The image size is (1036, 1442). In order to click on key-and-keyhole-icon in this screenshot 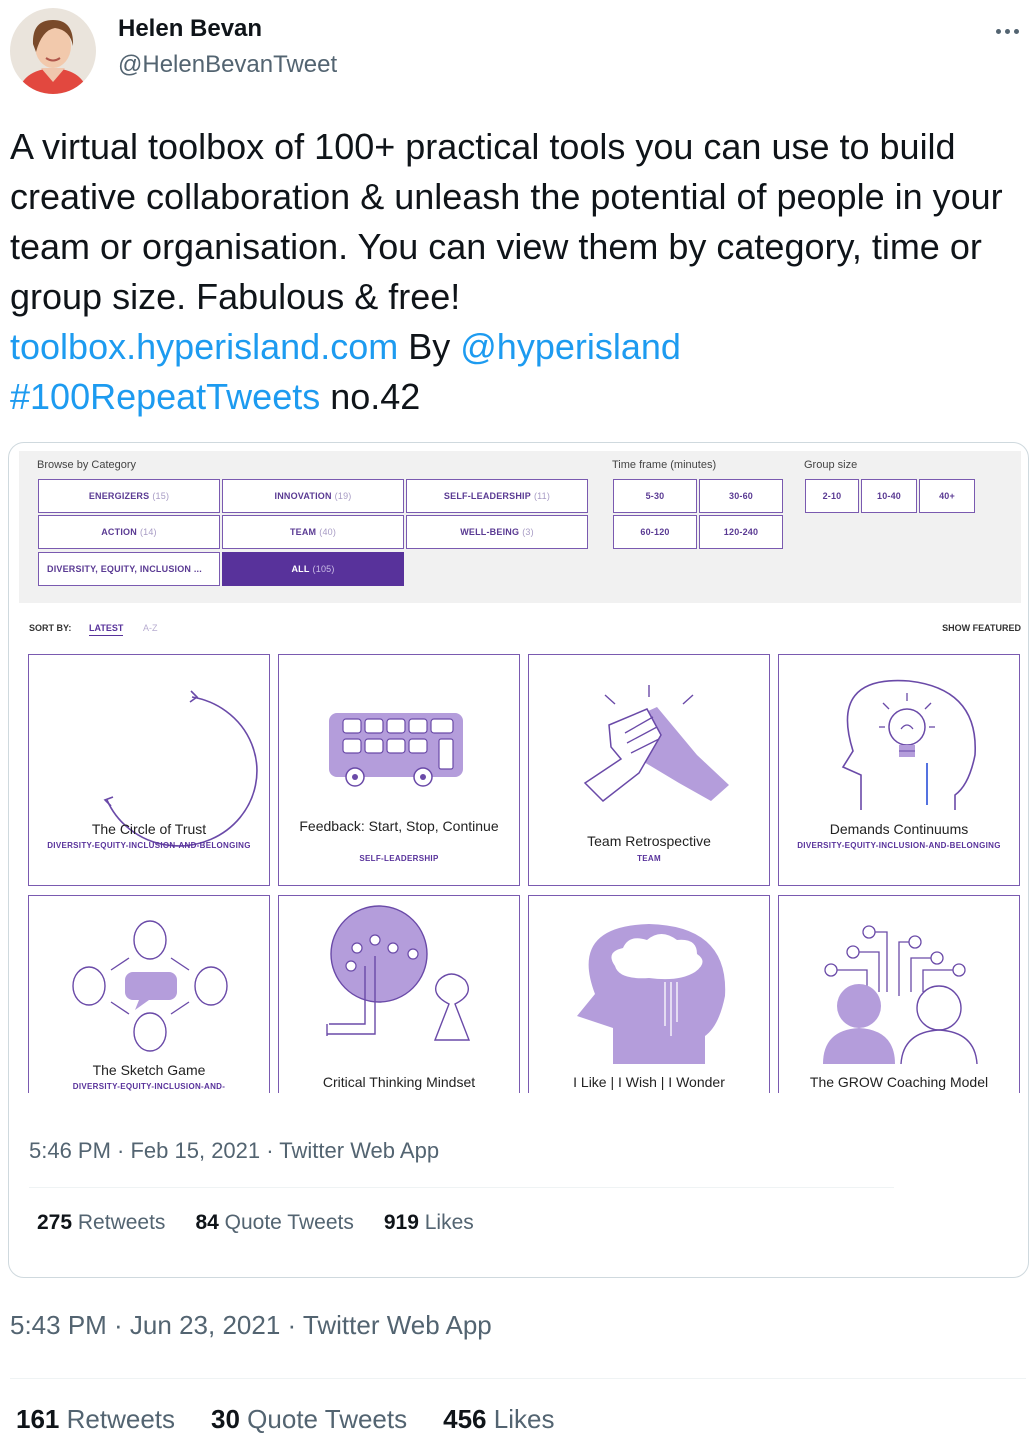, I will do `click(398, 973)`.